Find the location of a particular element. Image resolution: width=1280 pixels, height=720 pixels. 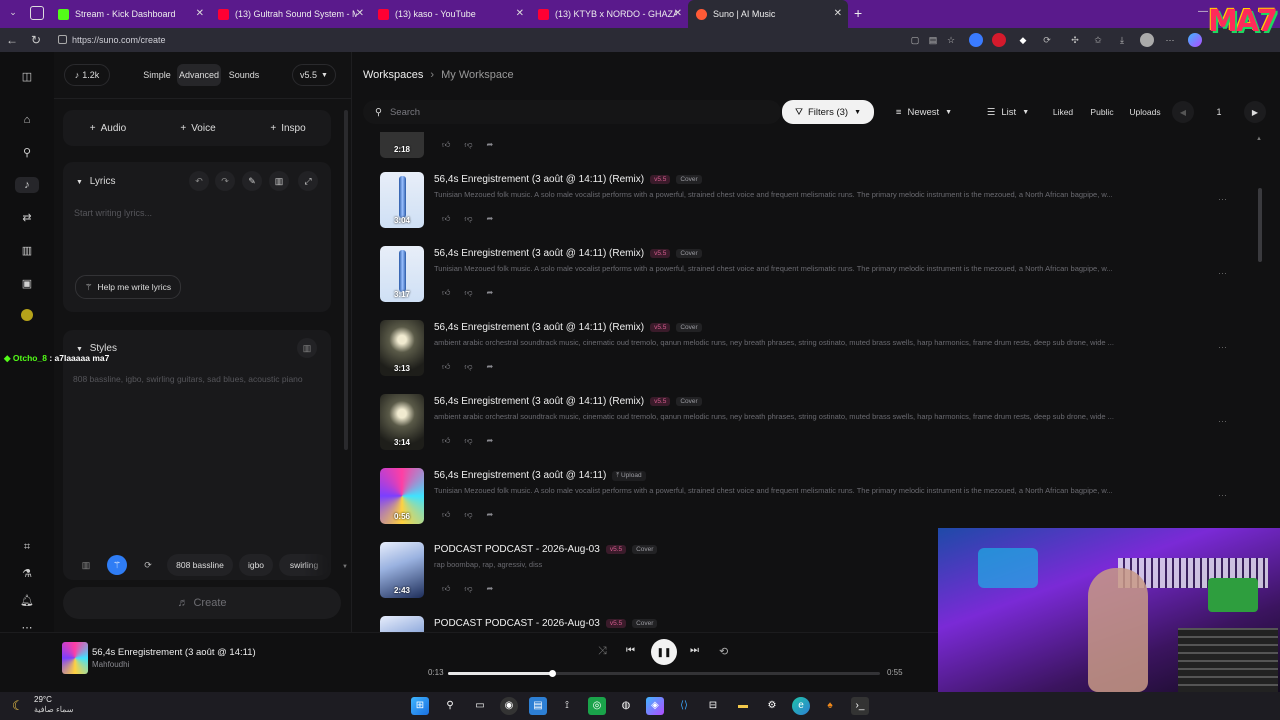

scroll-up-icon: ▲ is located at coordinates (1259, 139).